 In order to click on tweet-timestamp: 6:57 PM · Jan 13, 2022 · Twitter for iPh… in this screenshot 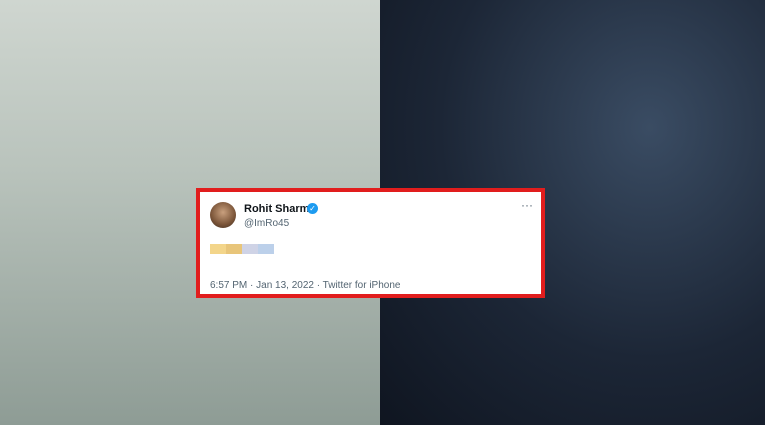, I will do `click(305, 285)`.